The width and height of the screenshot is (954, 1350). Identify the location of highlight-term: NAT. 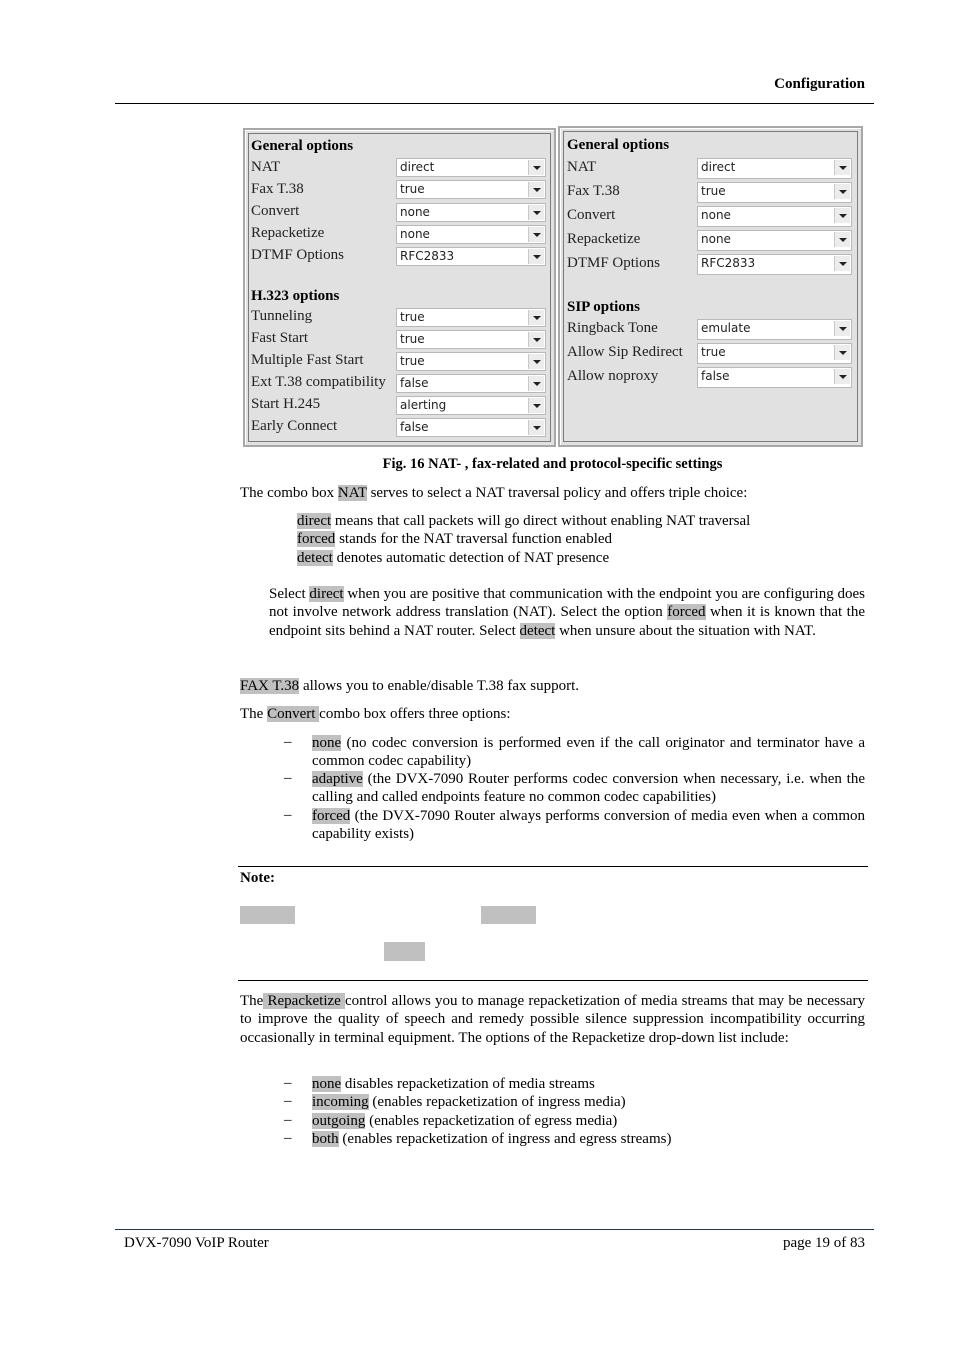
(352, 493).